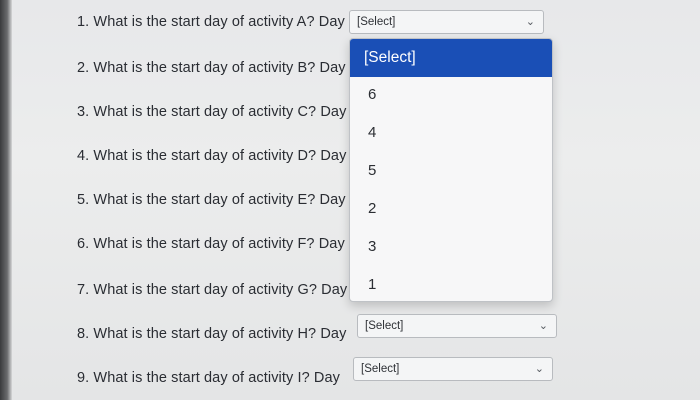  Describe the element at coordinates (451, 58) in the screenshot. I see `dropdown-option-select: [Select]` at that location.